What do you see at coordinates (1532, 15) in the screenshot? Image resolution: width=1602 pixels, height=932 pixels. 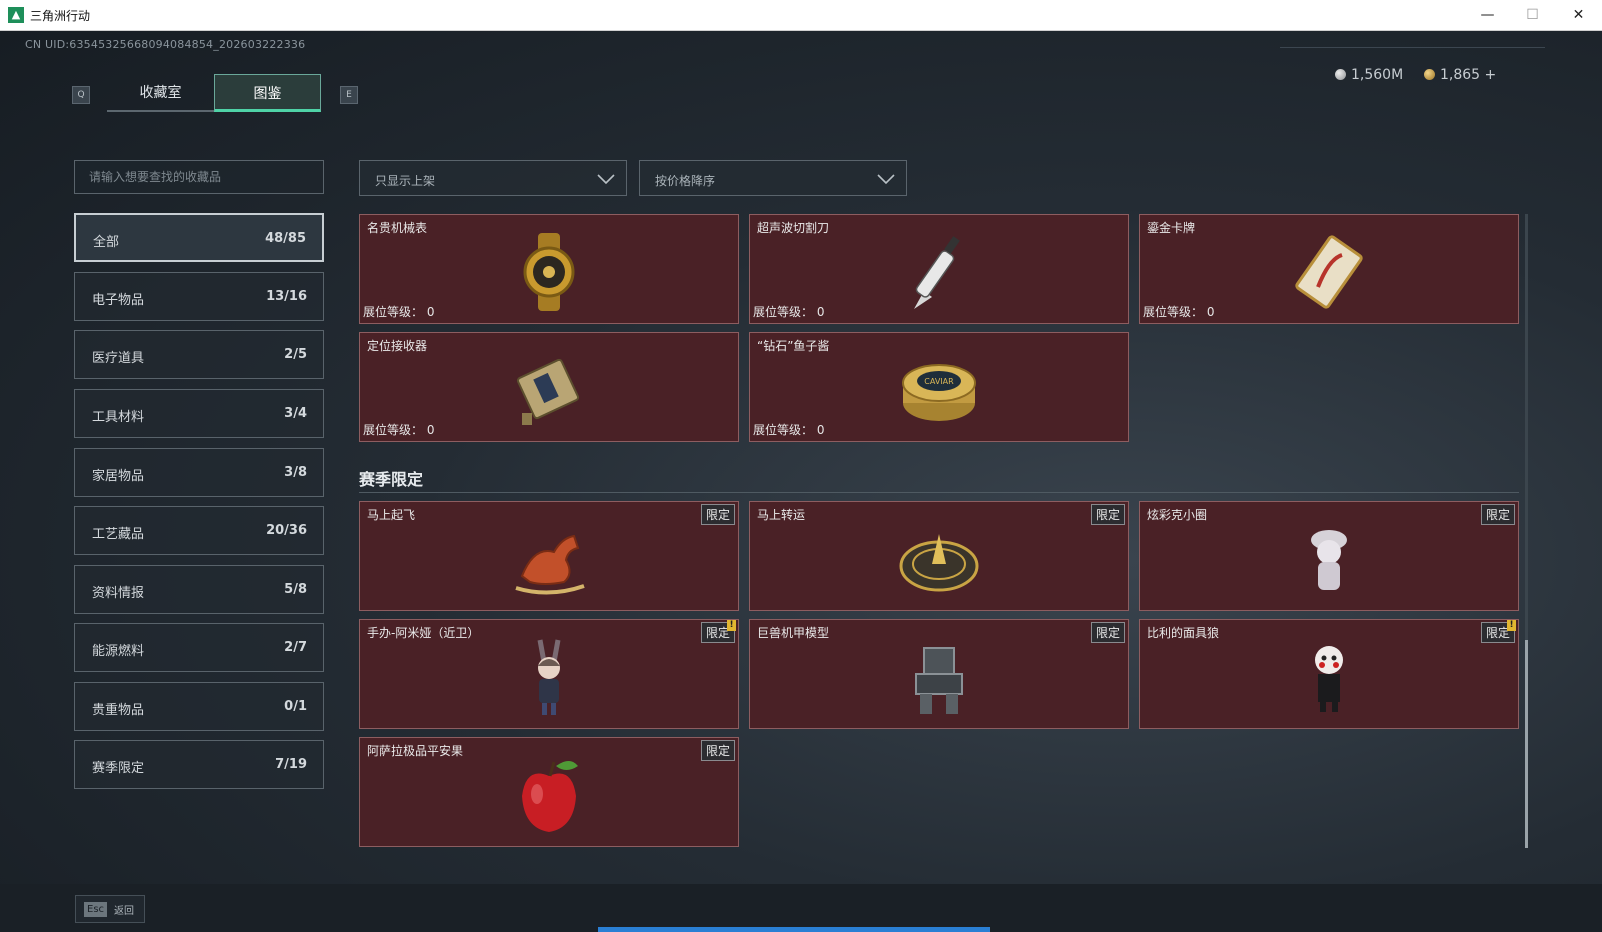 I see `maximize-button: ☐` at bounding box center [1532, 15].